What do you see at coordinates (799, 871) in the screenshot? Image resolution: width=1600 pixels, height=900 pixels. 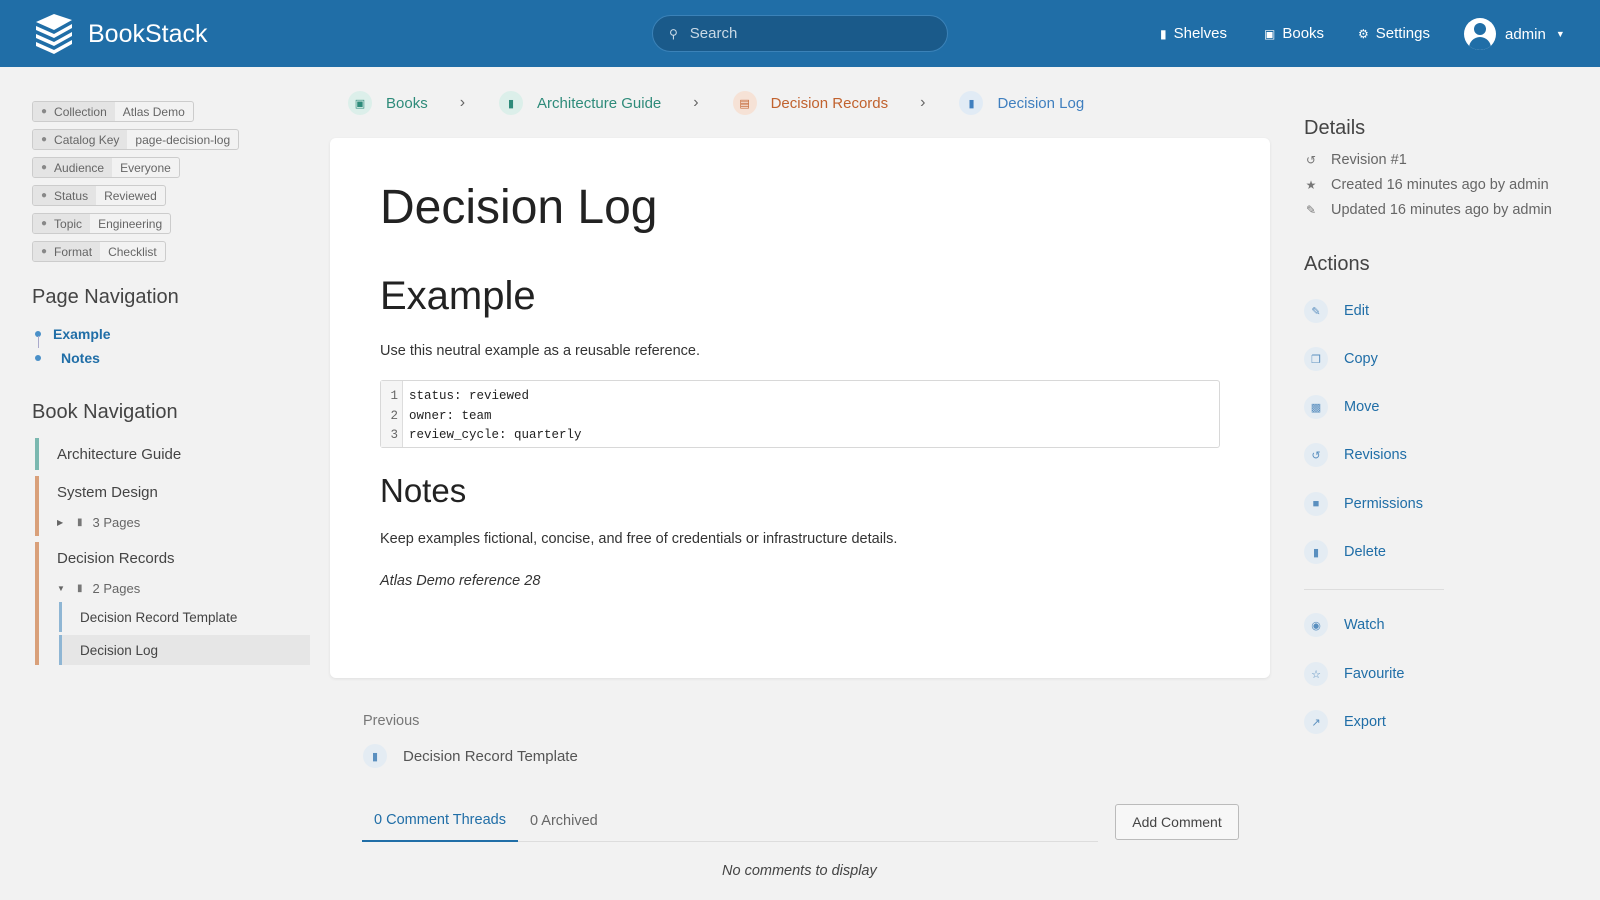 I see `empty-comments-message: No comments to display` at bounding box center [799, 871].